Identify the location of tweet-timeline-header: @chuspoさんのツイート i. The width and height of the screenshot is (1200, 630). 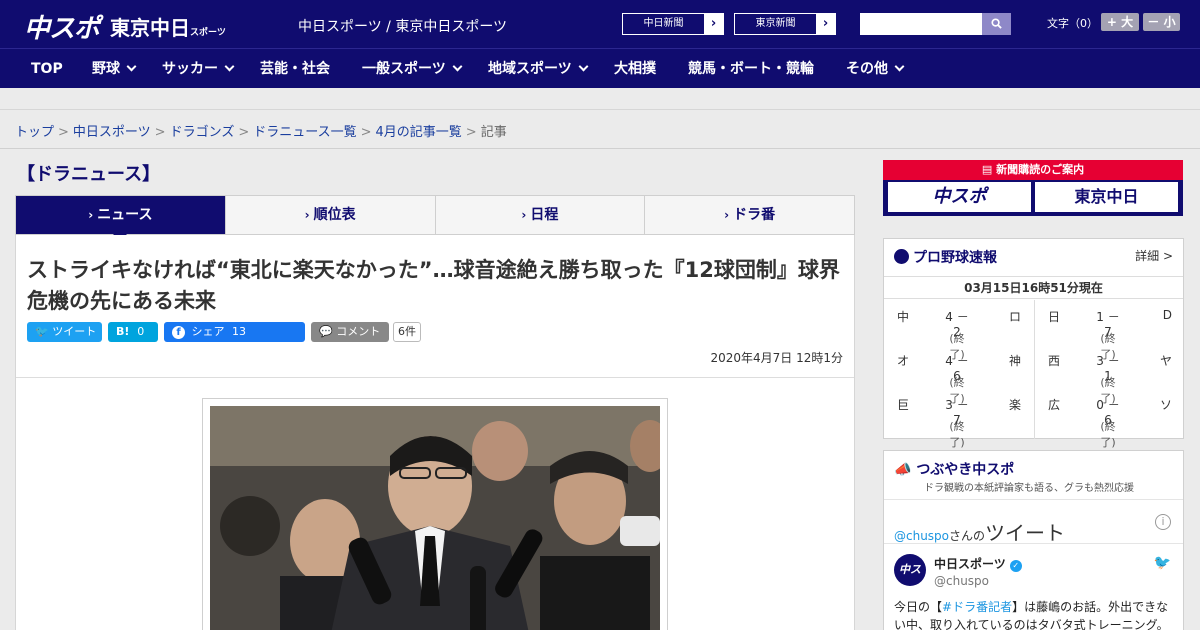
(1033, 522).